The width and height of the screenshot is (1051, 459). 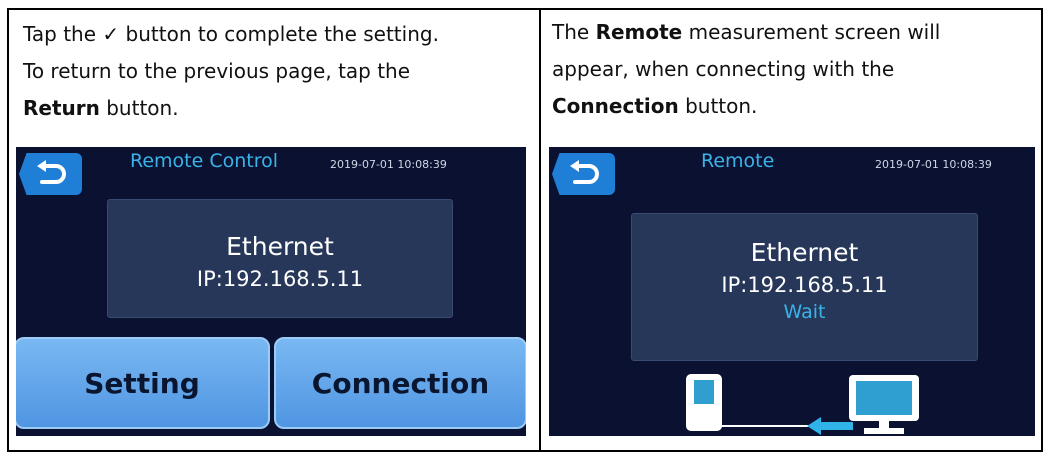 What do you see at coordinates (279, 34) in the screenshot?
I see `left-line1-post: button to complete the setting.` at bounding box center [279, 34].